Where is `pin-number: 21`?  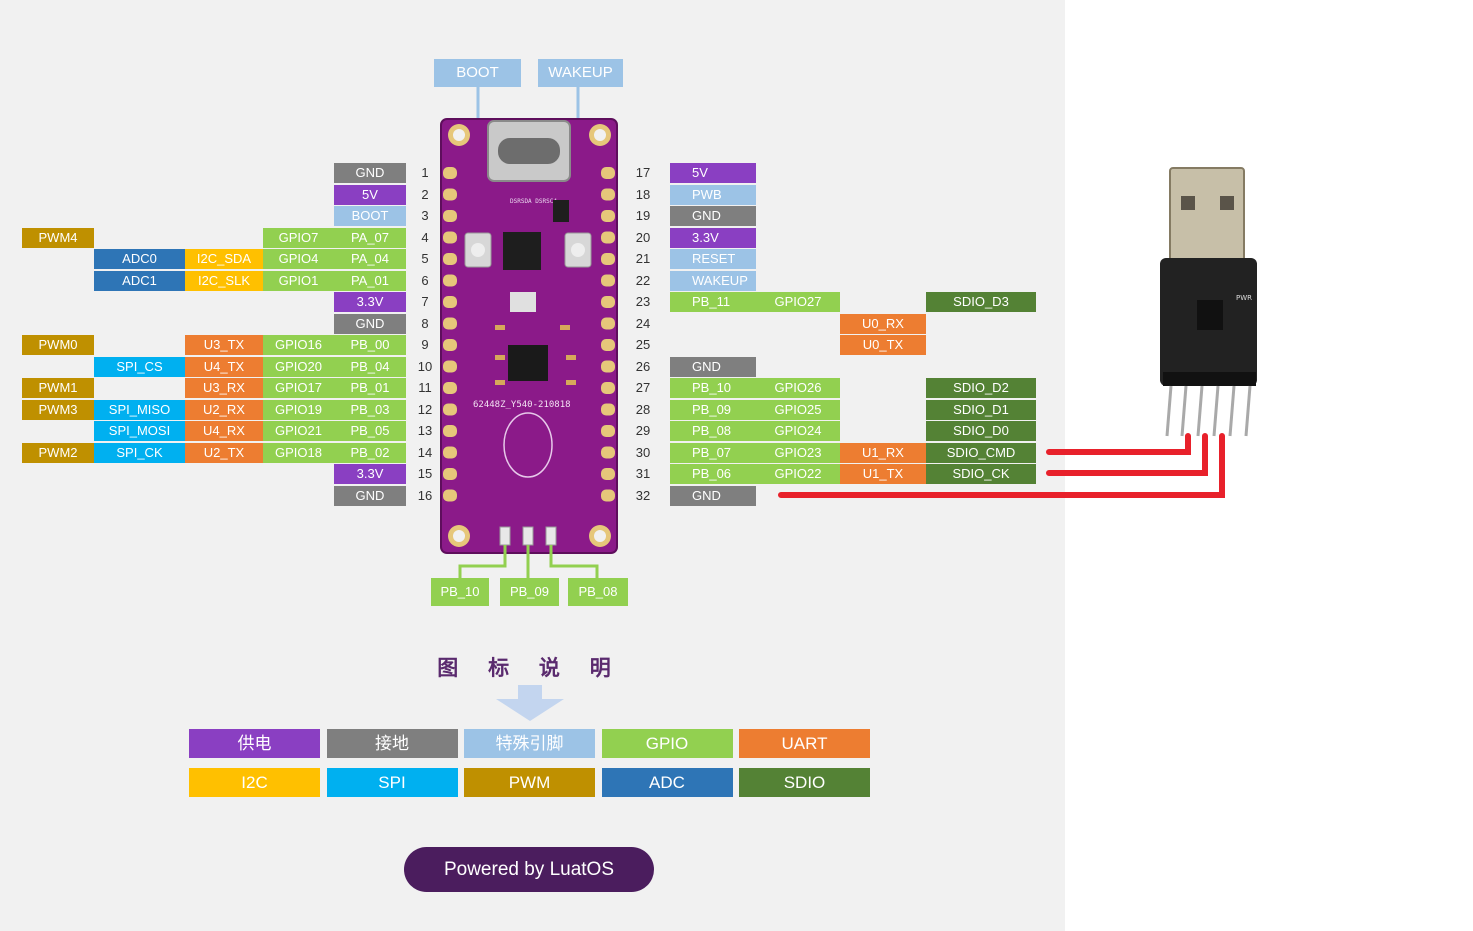
pin-number: 21 is located at coordinates (643, 258).